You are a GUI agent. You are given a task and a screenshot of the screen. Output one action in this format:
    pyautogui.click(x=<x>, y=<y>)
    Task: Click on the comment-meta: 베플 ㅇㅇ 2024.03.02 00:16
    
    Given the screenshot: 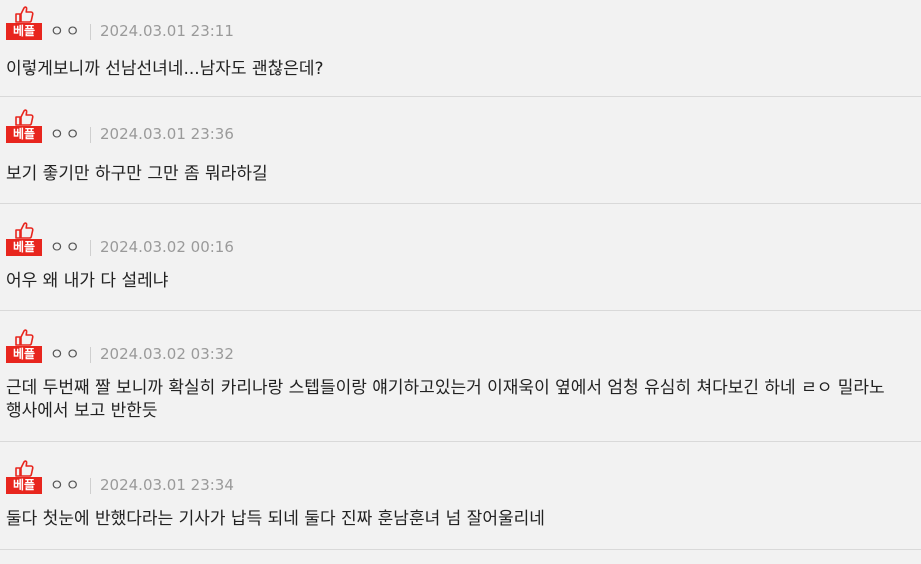 What is the action you would take?
    pyautogui.click(x=306, y=239)
    